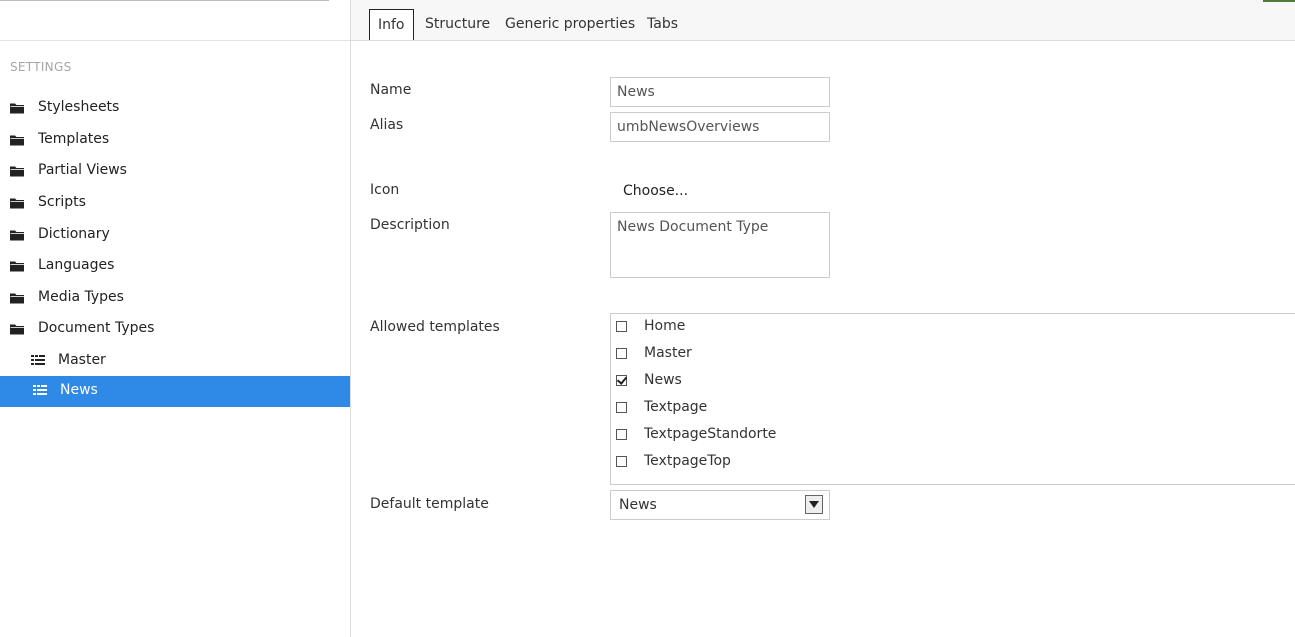 This screenshot has width=1295, height=637. What do you see at coordinates (175, 361) in the screenshot?
I see `sidebar-item-master: Master` at bounding box center [175, 361].